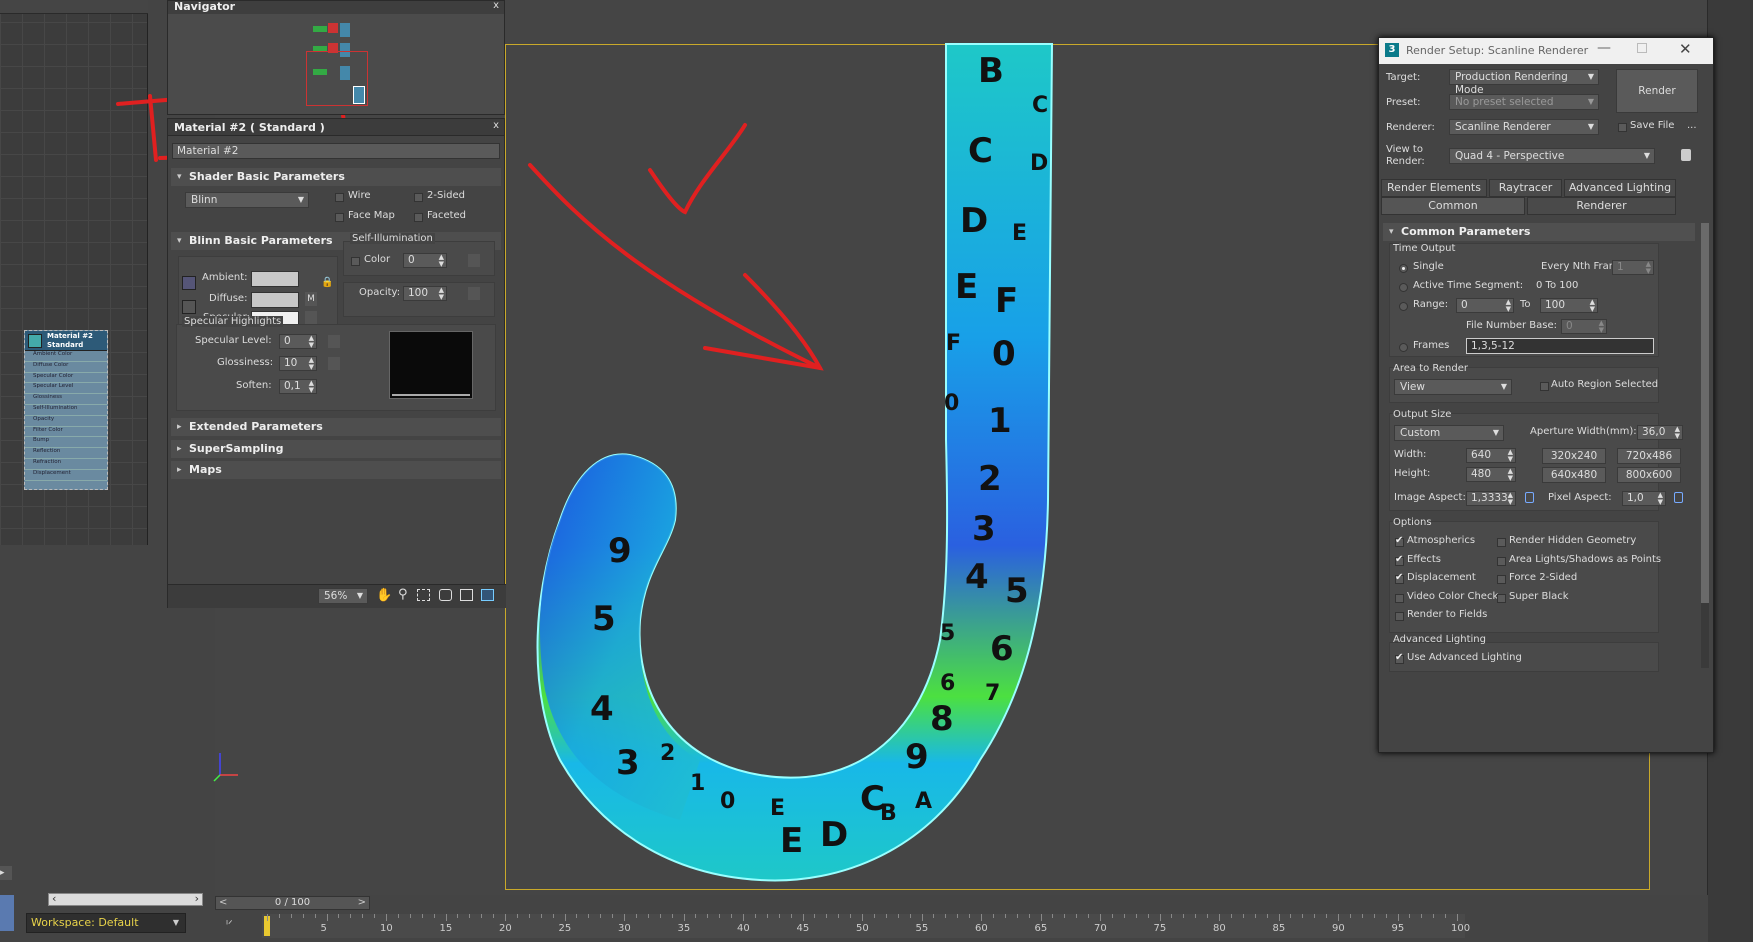 This screenshot has height=942, width=1753. What do you see at coordinates (1399, 658) in the screenshot?
I see `use-adv-lighting-checkbox` at bounding box center [1399, 658].